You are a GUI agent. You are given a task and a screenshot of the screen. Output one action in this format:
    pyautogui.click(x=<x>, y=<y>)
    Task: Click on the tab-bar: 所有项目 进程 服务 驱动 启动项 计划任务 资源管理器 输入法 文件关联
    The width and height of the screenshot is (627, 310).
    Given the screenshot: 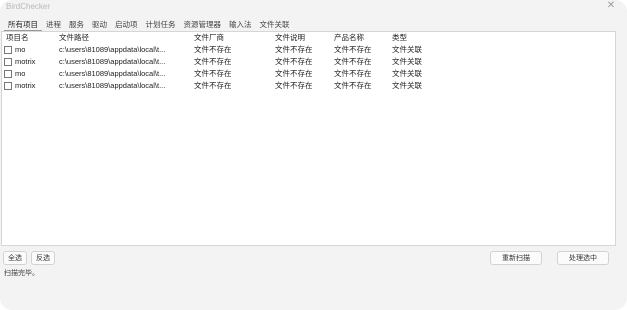 What is the action you would take?
    pyautogui.click(x=149, y=25)
    